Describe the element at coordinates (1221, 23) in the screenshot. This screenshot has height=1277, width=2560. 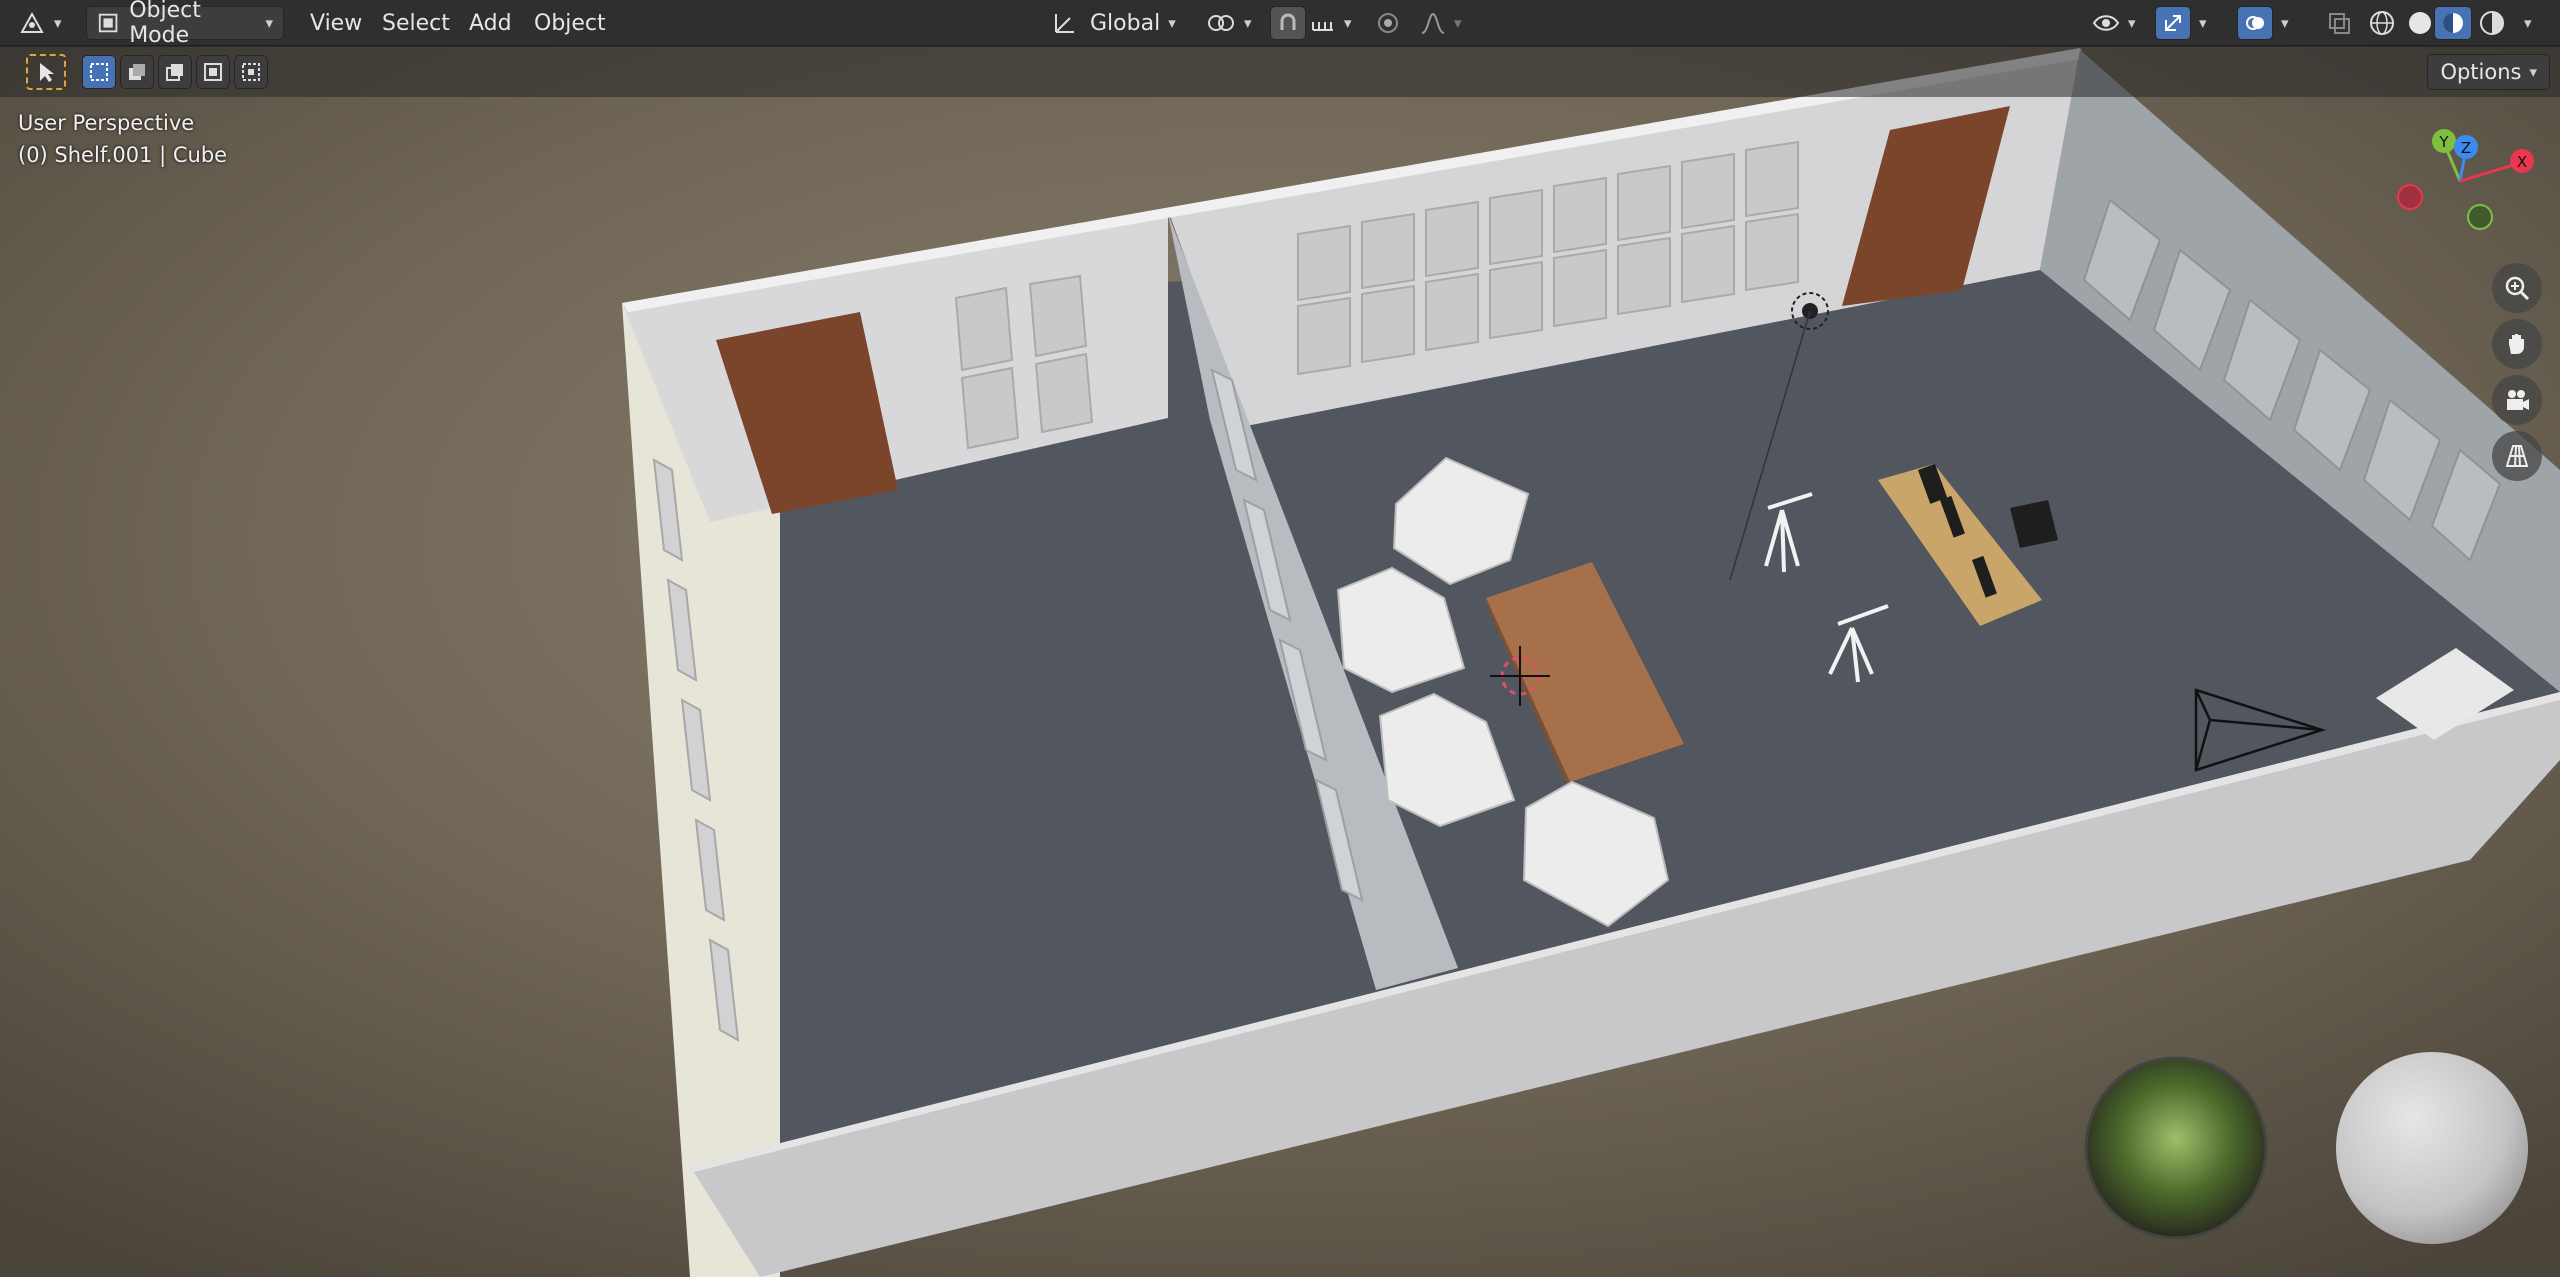
I see `pivot-icon` at that location.